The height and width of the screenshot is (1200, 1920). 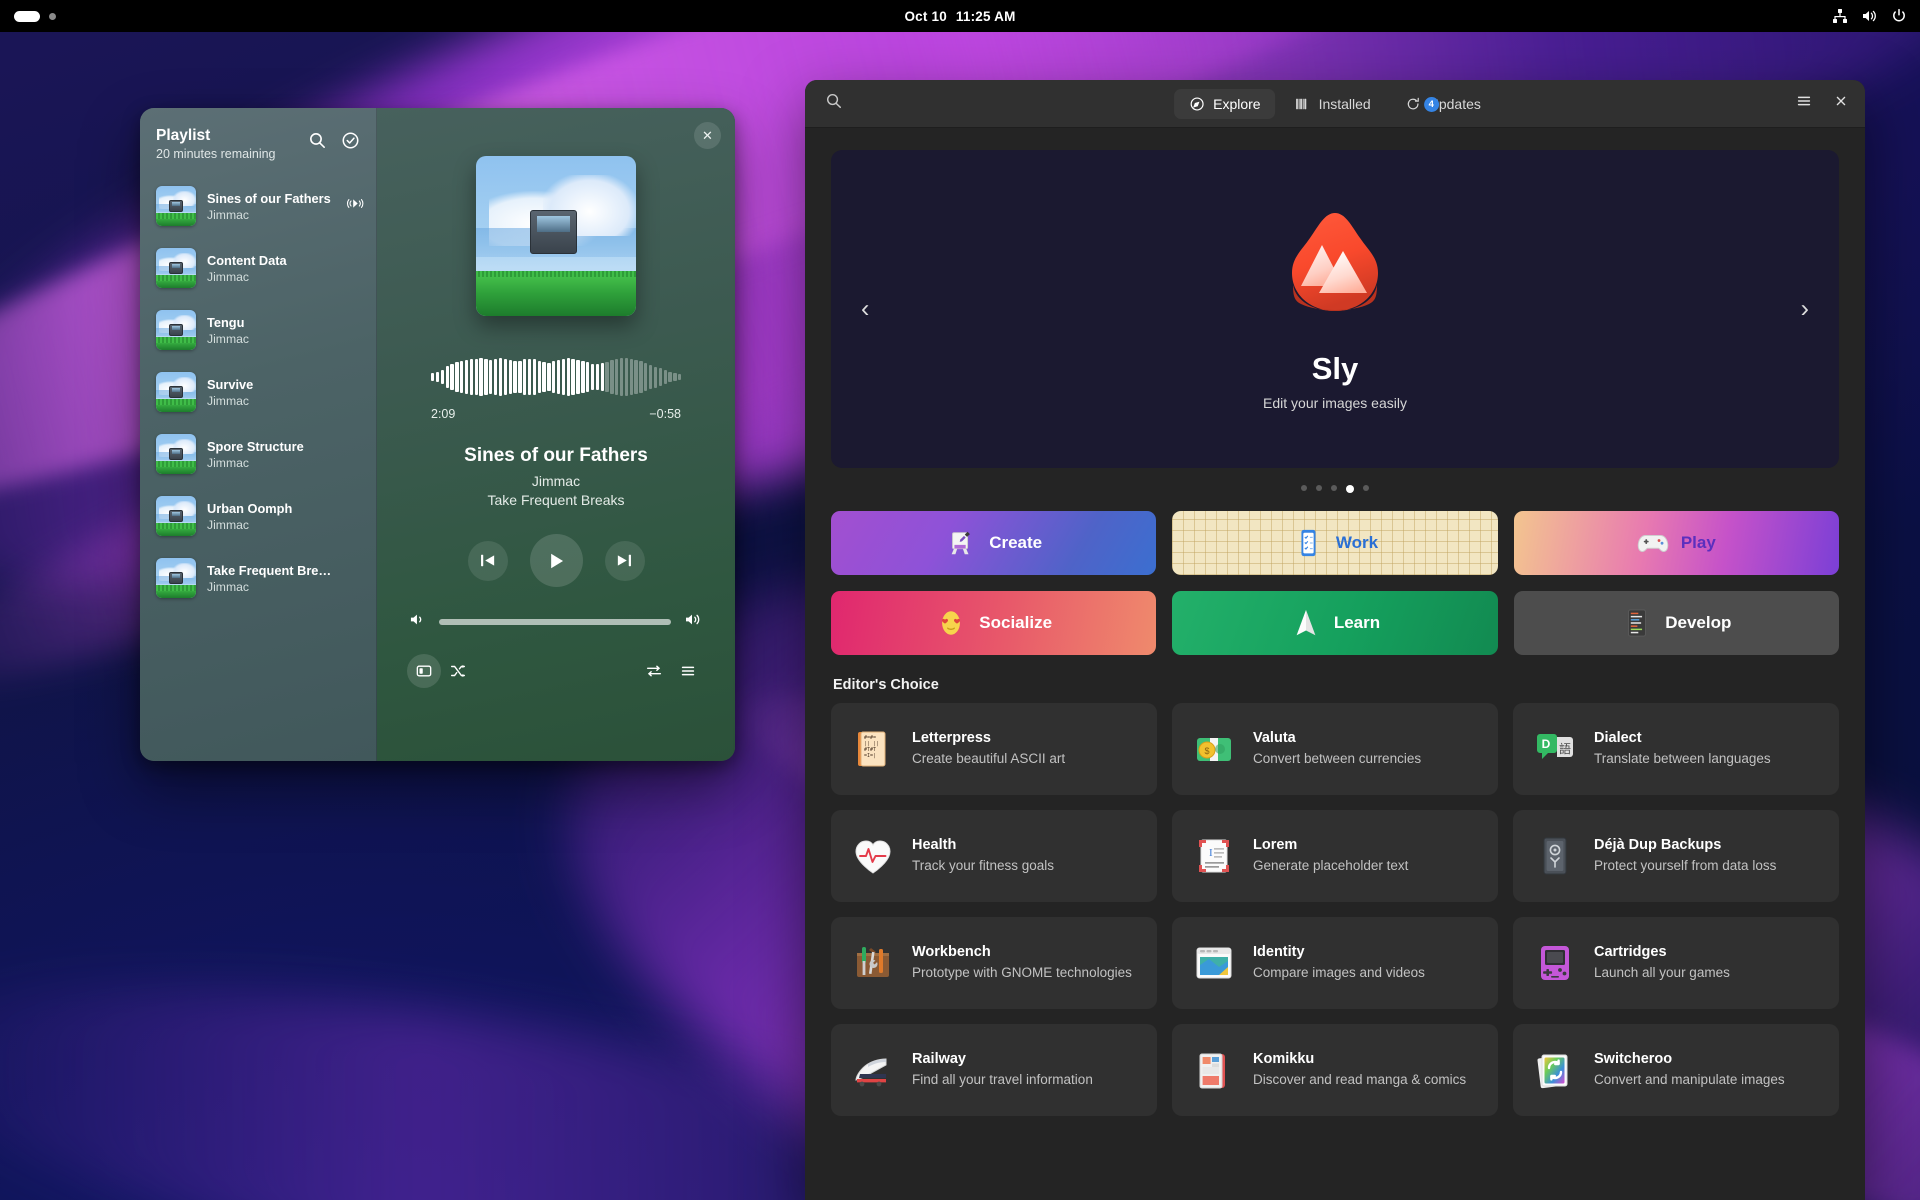 I want to click on playlist-item: Sines of our Fathers Jimmac, so click(x=258, y=206).